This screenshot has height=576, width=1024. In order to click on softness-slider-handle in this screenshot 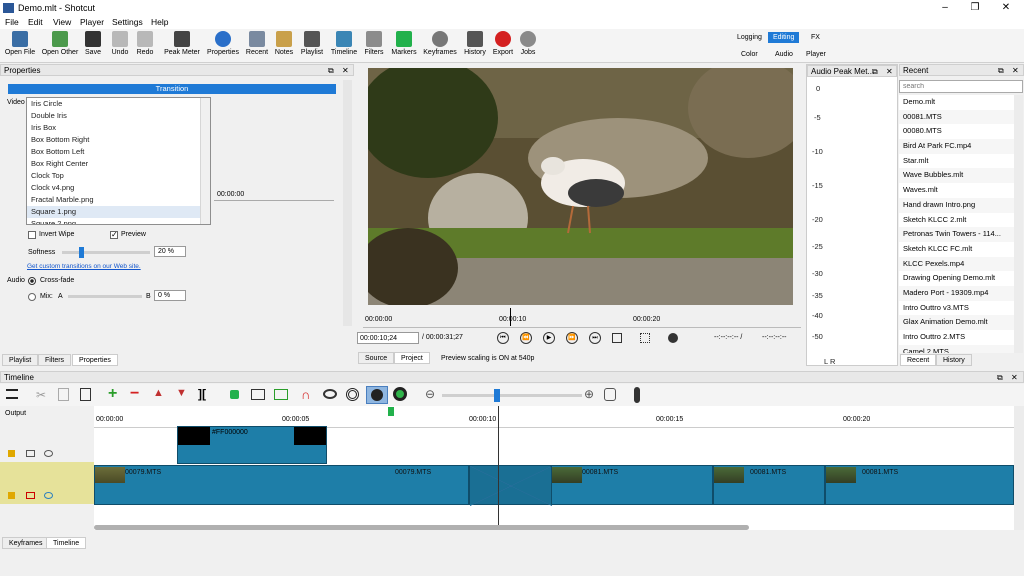, I will do `click(81, 252)`.